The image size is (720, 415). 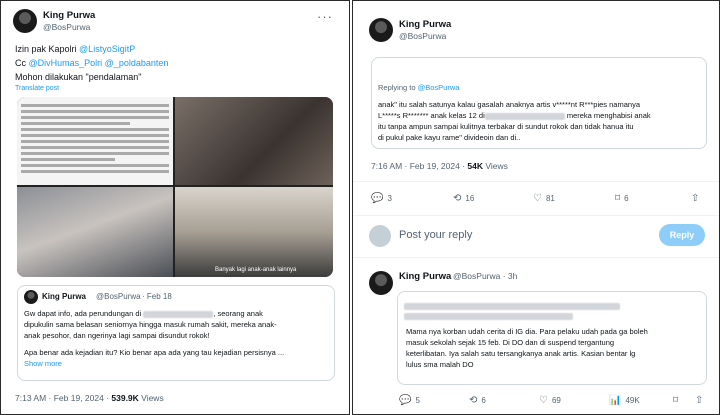 I want to click on user-avatar, so click(x=380, y=236).